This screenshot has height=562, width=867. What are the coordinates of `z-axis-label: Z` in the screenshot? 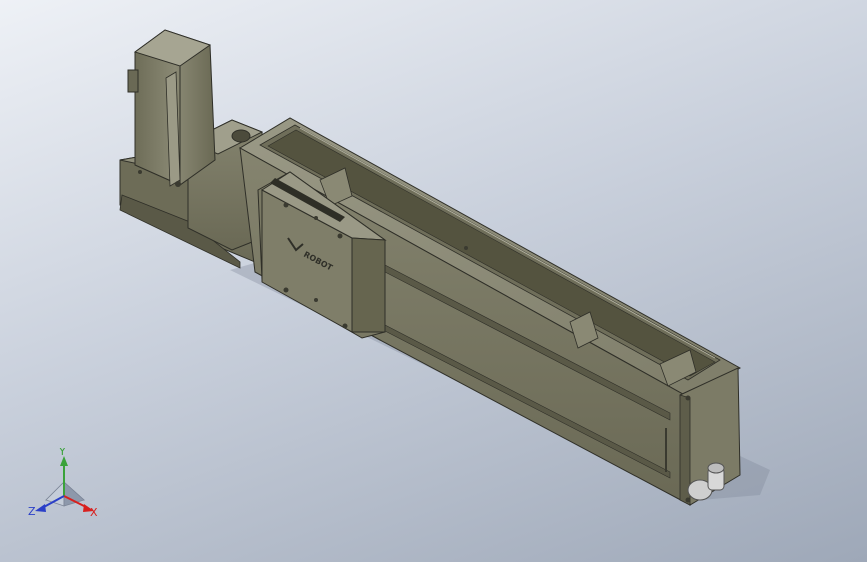 It's located at (32, 511).